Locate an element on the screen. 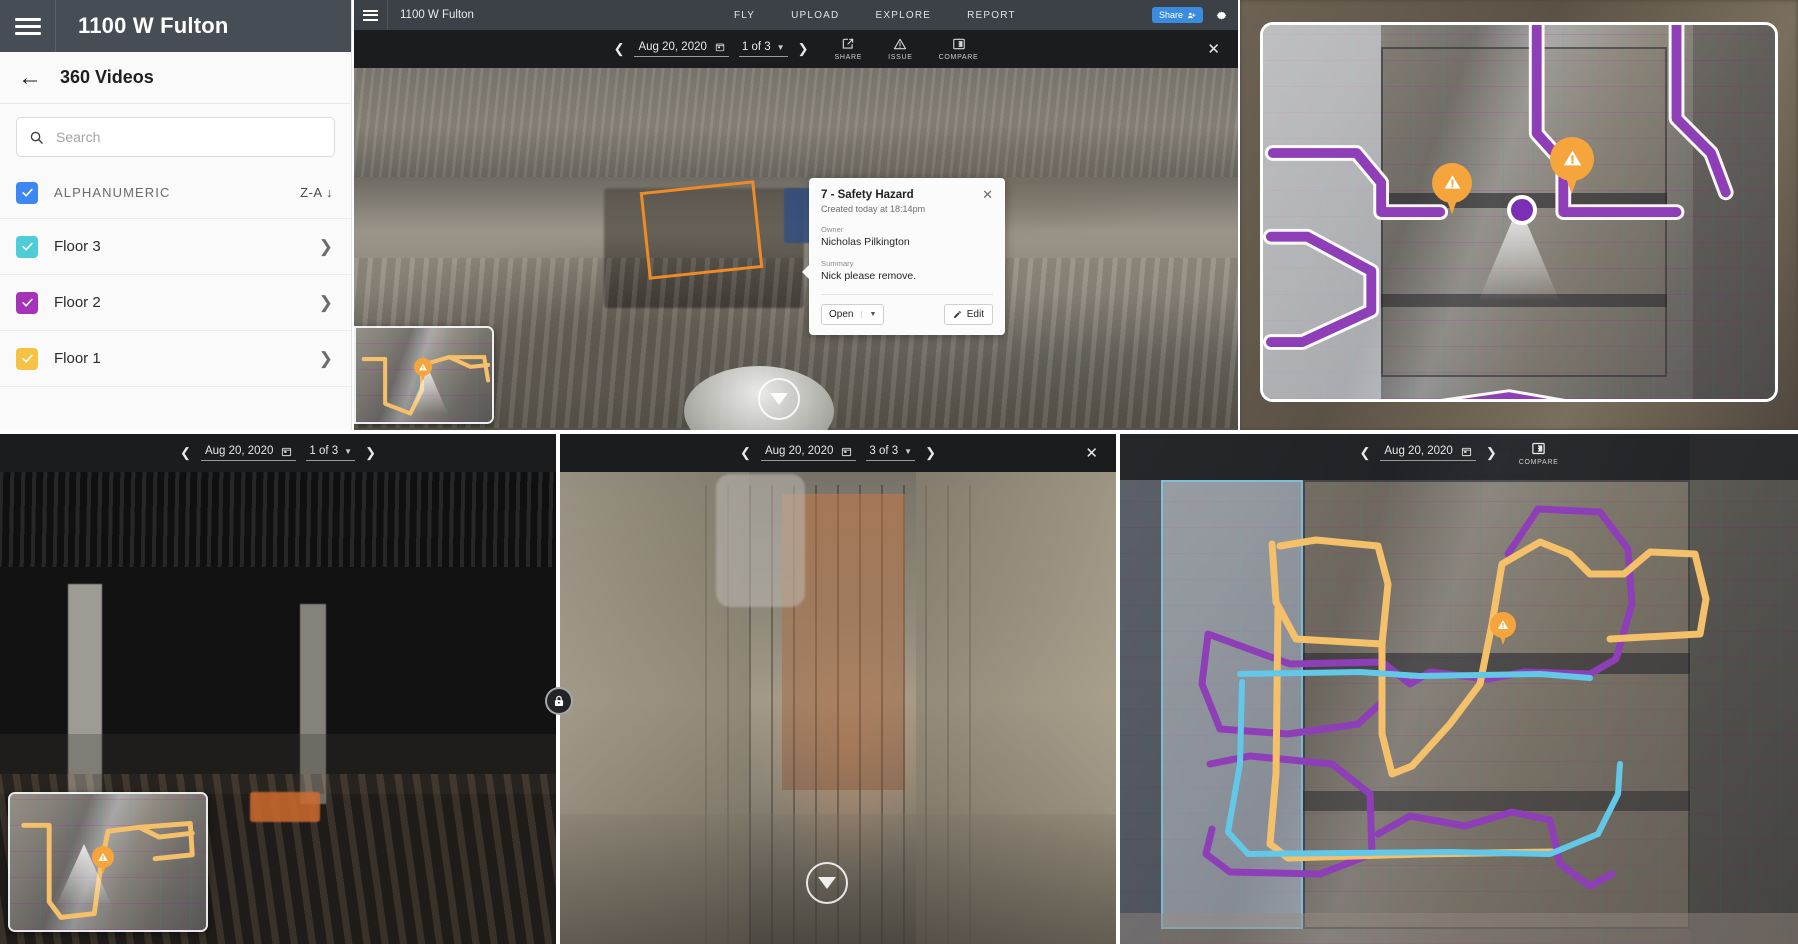 The image size is (1798, 944). sort-label: ALPHANUMERIC is located at coordinates (112, 192).